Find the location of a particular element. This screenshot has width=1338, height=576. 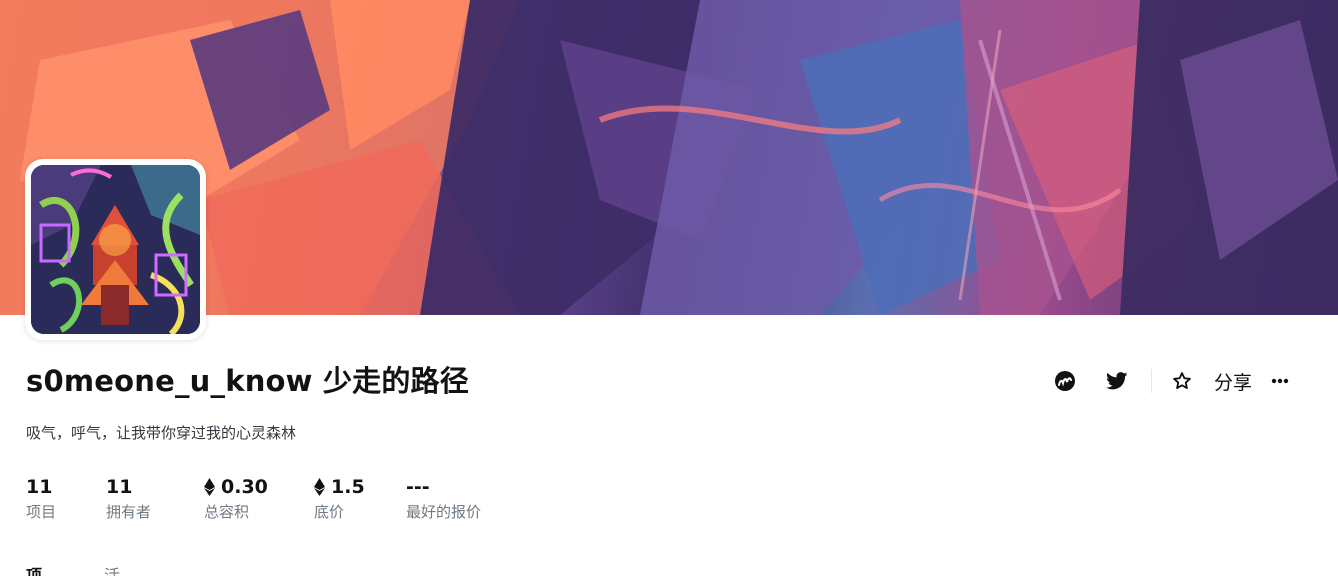

star-icon is located at coordinates (1182, 380).